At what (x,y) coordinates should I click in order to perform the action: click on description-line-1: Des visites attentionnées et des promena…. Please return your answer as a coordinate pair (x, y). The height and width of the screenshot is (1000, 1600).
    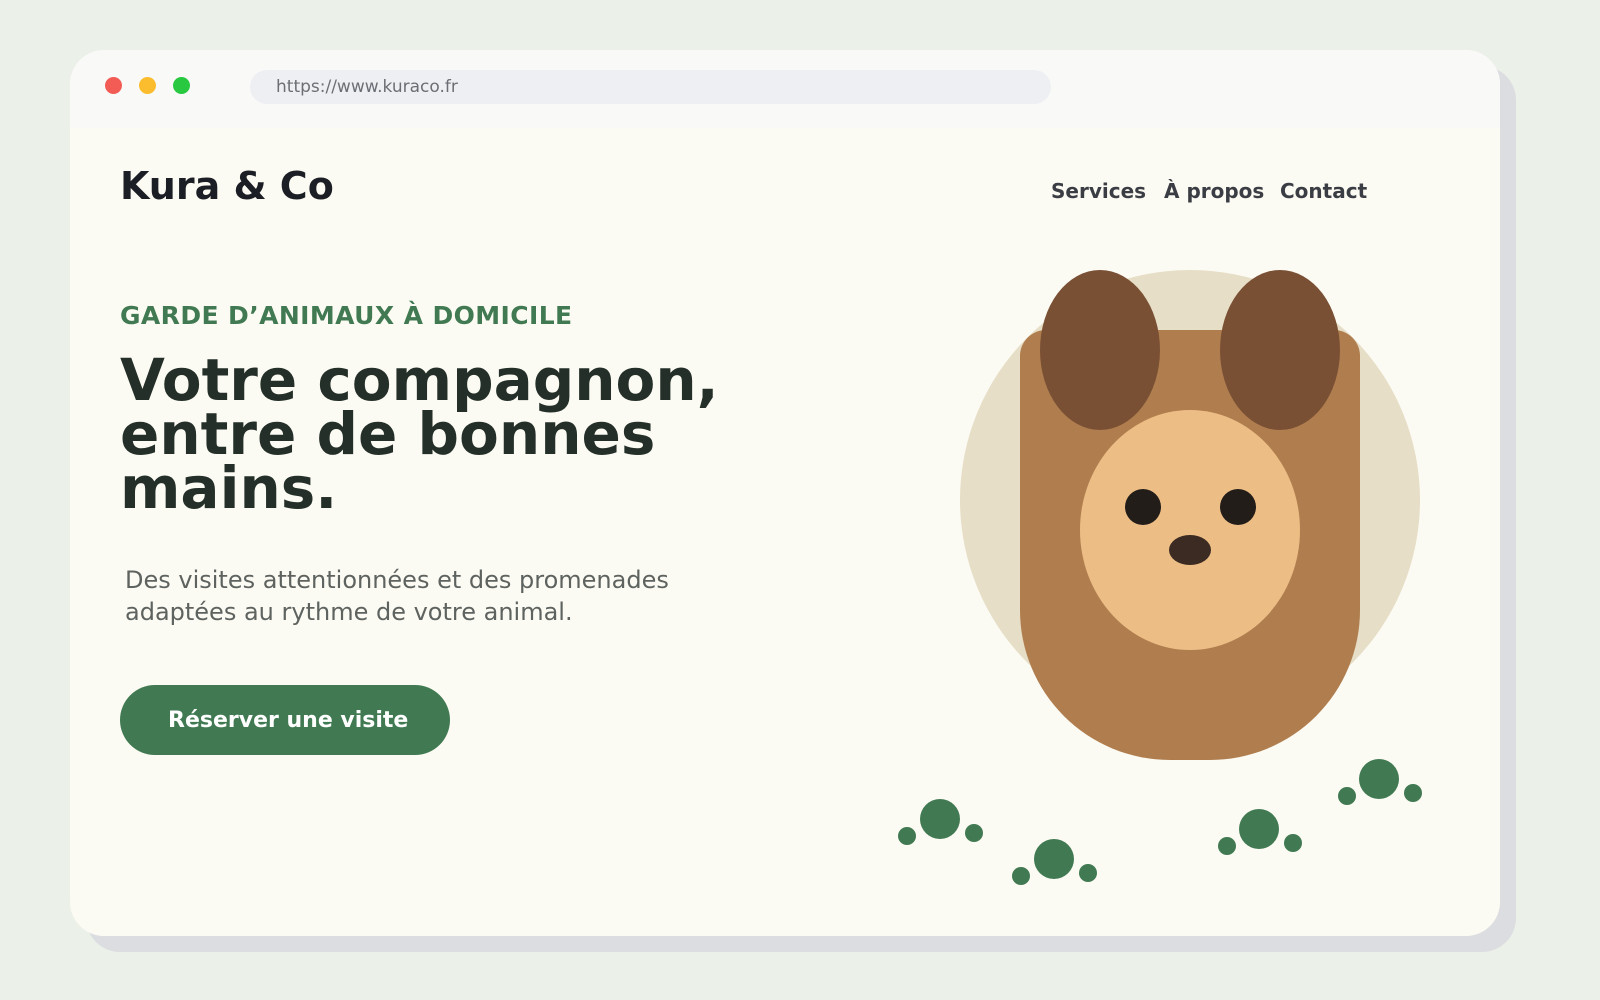
    Looking at the image, I should click on (397, 580).